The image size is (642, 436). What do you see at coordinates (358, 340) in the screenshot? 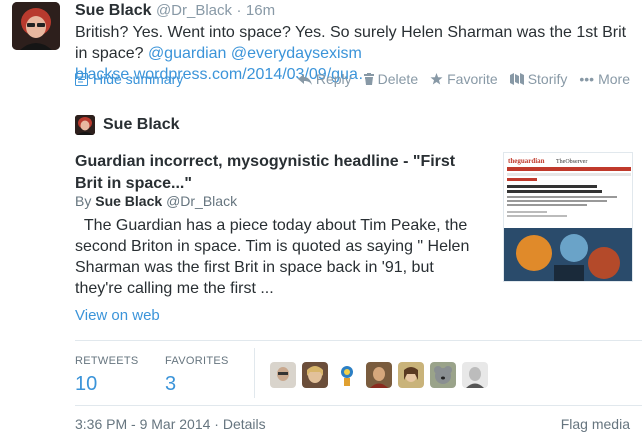
I see `stats-top-divider` at bounding box center [358, 340].